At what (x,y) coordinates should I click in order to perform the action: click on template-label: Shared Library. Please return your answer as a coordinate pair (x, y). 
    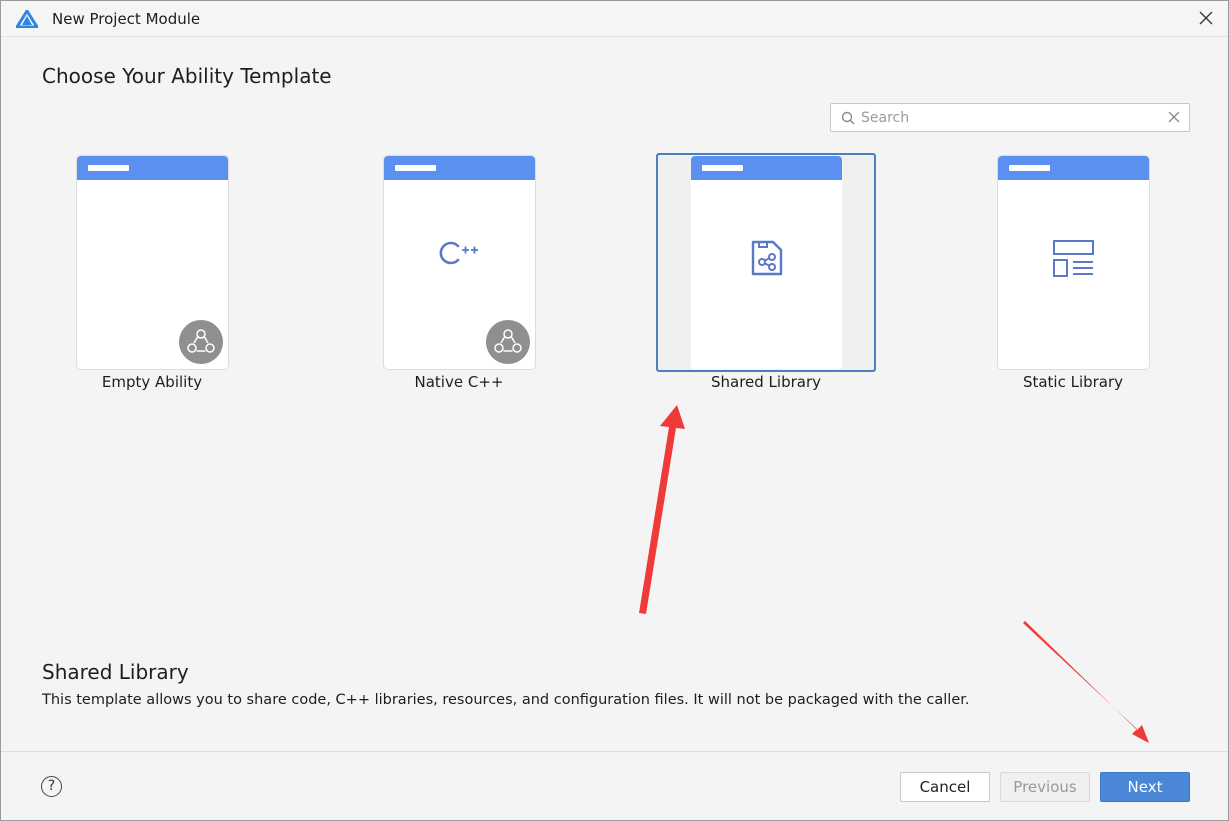
    Looking at the image, I should click on (766, 382).